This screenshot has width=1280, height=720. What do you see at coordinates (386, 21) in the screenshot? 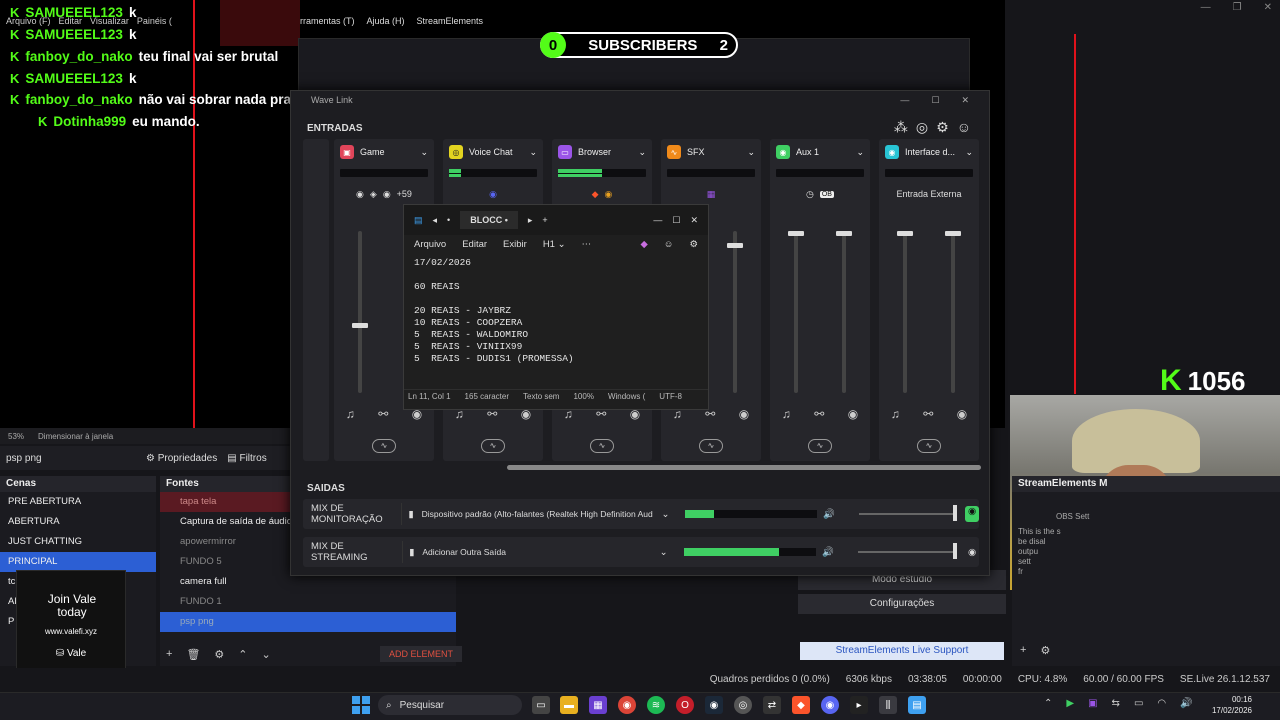
I see `menu-ajuda: Ajuda (H)` at bounding box center [386, 21].